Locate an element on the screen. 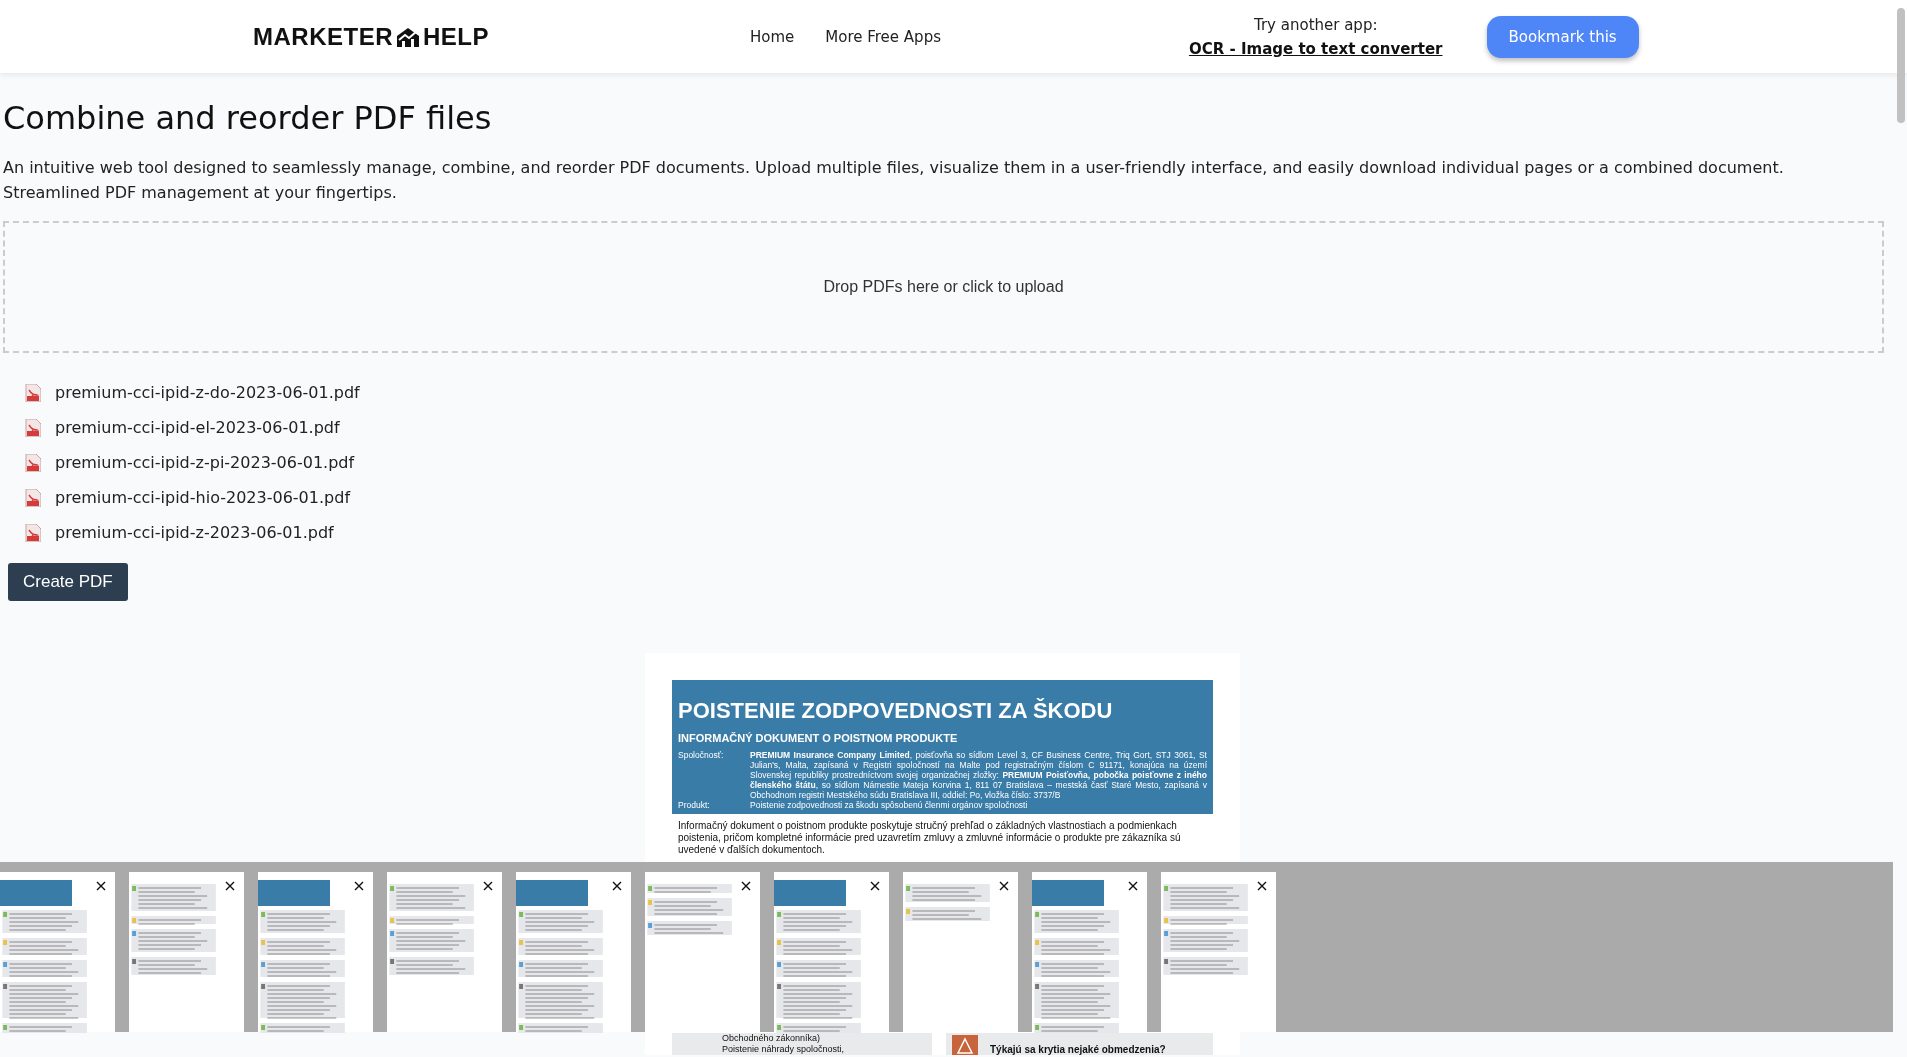  create-pdf-button: Create PDF is located at coordinates (68, 582).